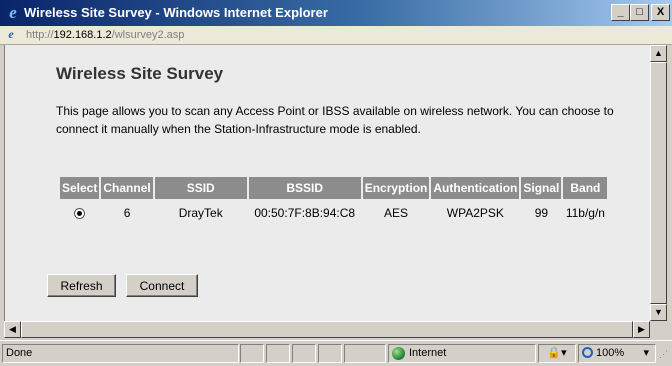 This screenshot has height=366, width=672. I want to click on scroll-down-arrow-icon: ▼, so click(658, 312).